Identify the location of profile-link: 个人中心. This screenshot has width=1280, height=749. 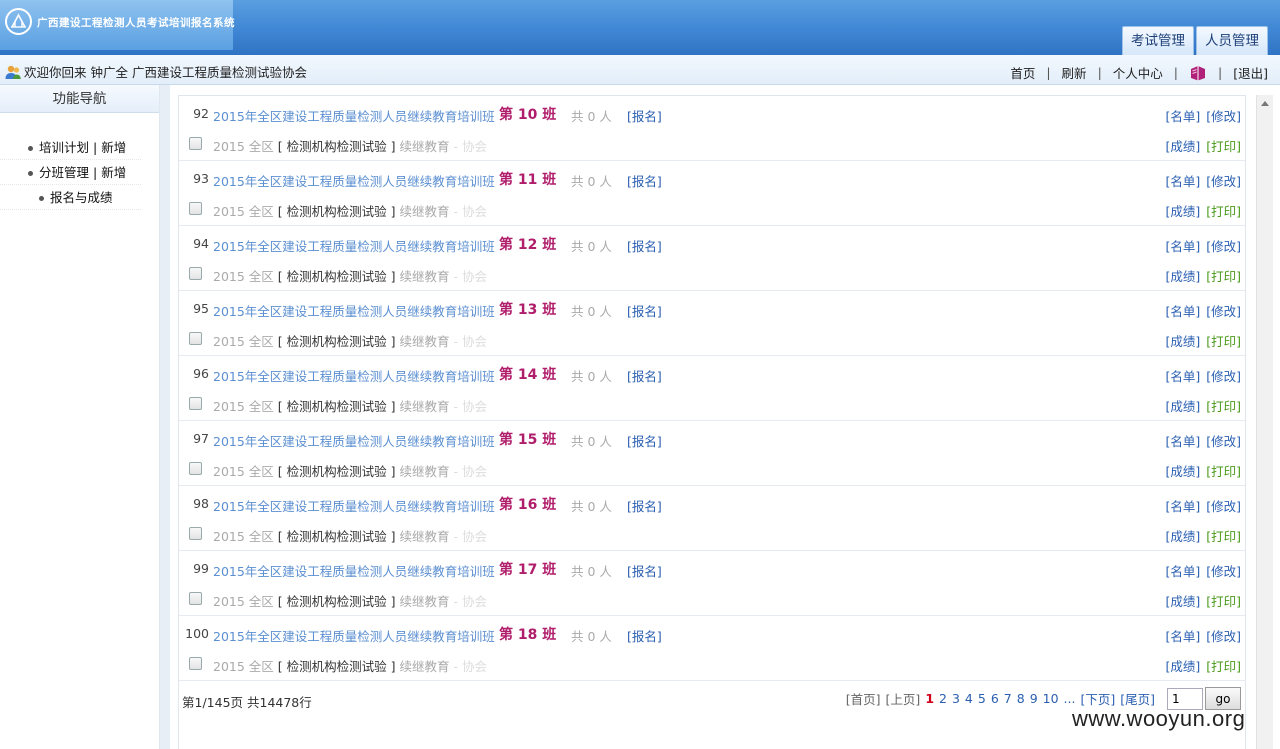
(1138, 72).